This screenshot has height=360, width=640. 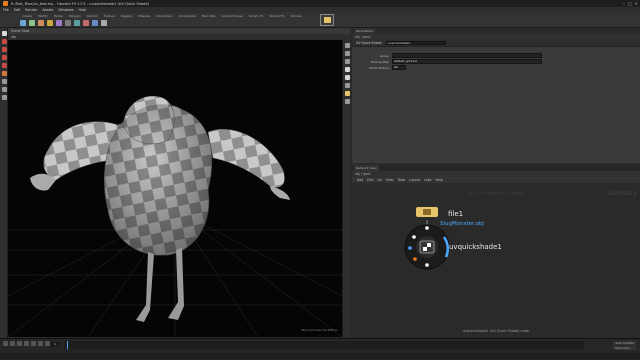 I want to click on wireframe-icon, so click(x=347, y=61).